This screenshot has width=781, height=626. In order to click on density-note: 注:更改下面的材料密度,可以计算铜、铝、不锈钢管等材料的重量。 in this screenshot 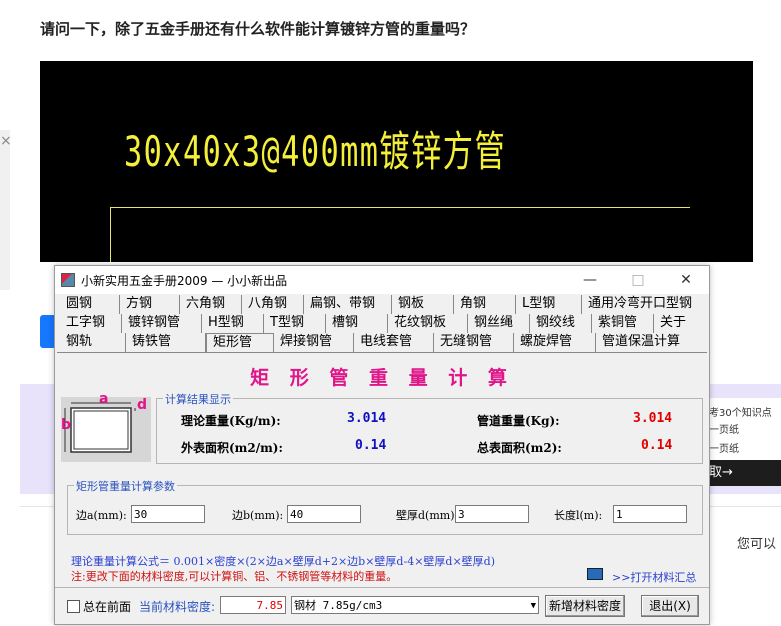, I will do `click(234, 576)`.